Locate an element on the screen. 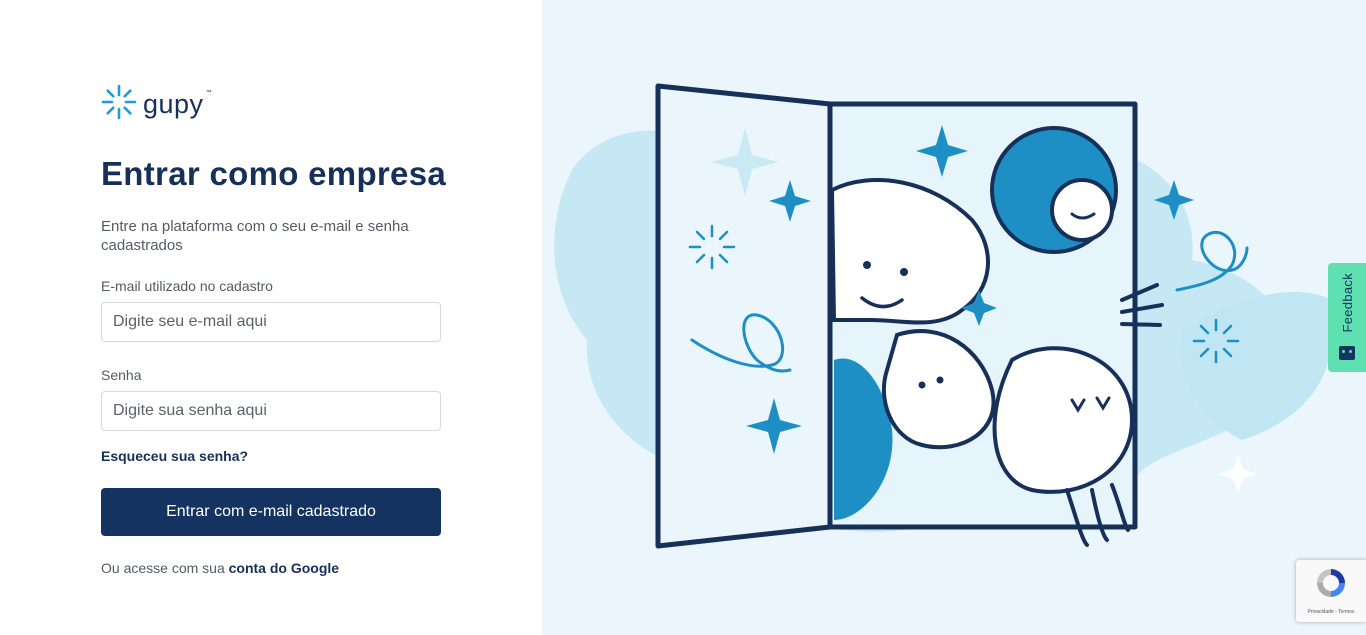 Image resolution: width=1366 pixels, height=635 pixels. trademark-symbol: ™ is located at coordinates (208, 93).